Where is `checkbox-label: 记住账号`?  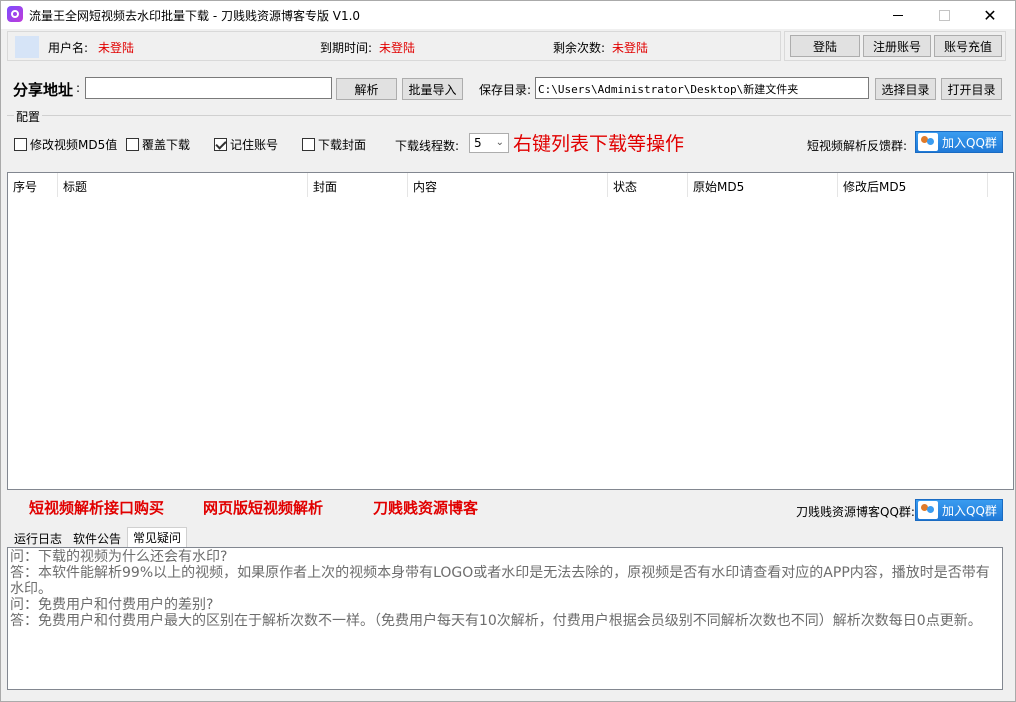
checkbox-label: 记住账号 is located at coordinates (254, 145).